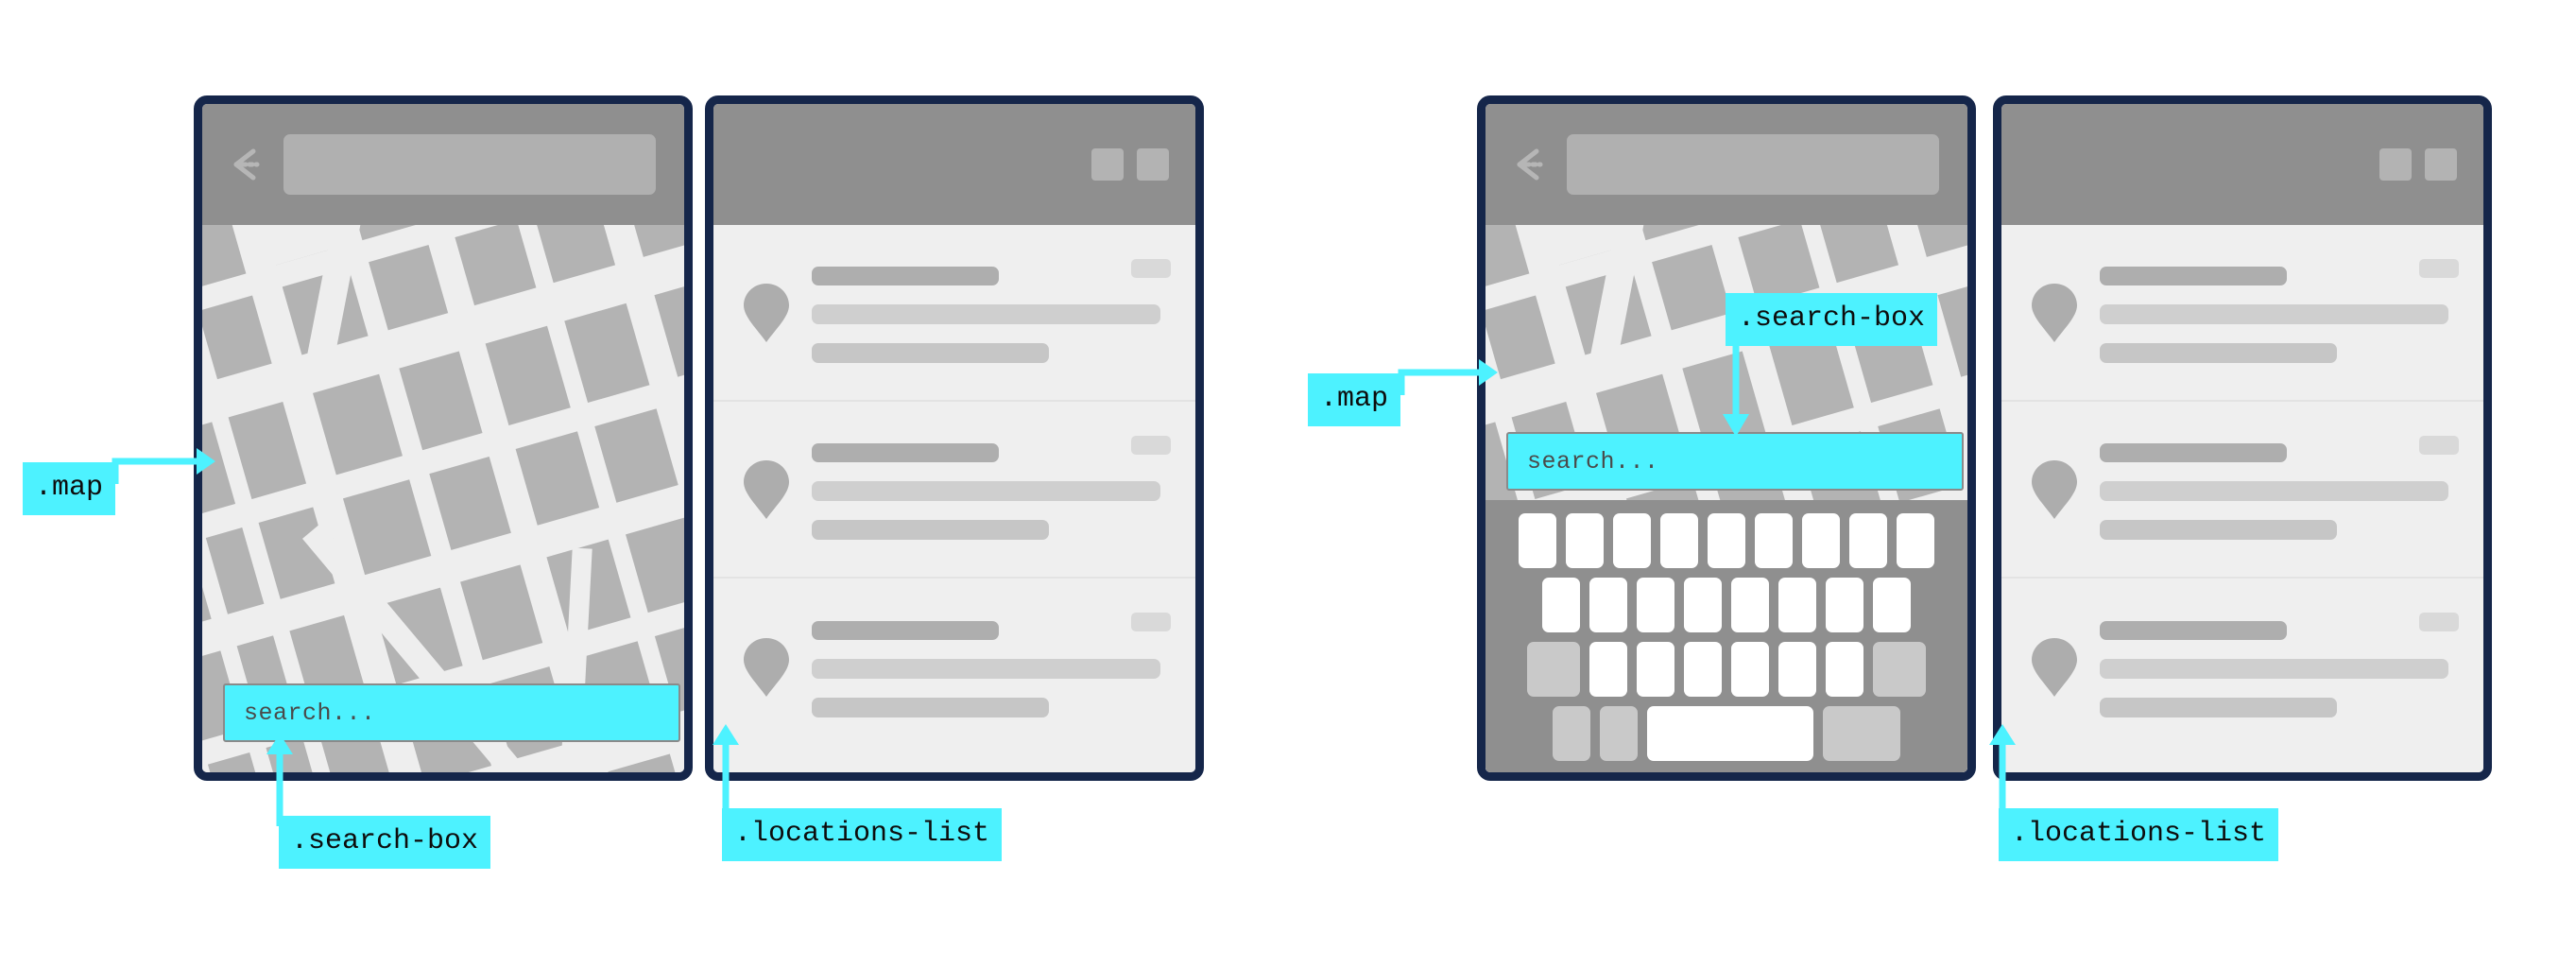  I want to click on appbar-actions, so click(2423, 164).